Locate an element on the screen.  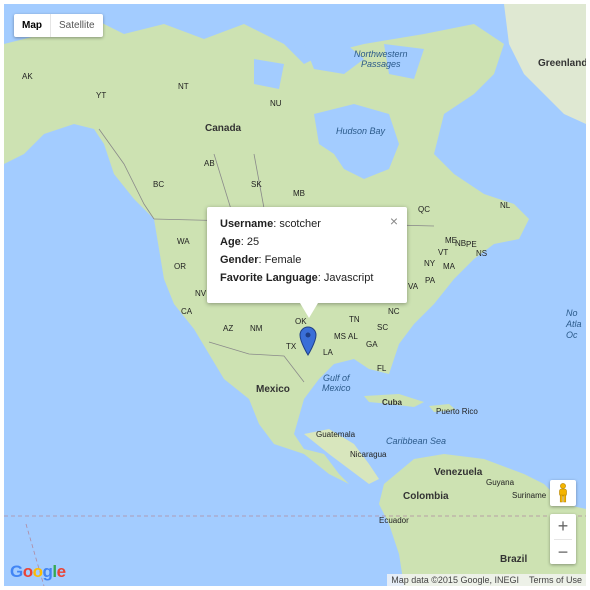
info-key-age: Age is located at coordinates (230, 242).